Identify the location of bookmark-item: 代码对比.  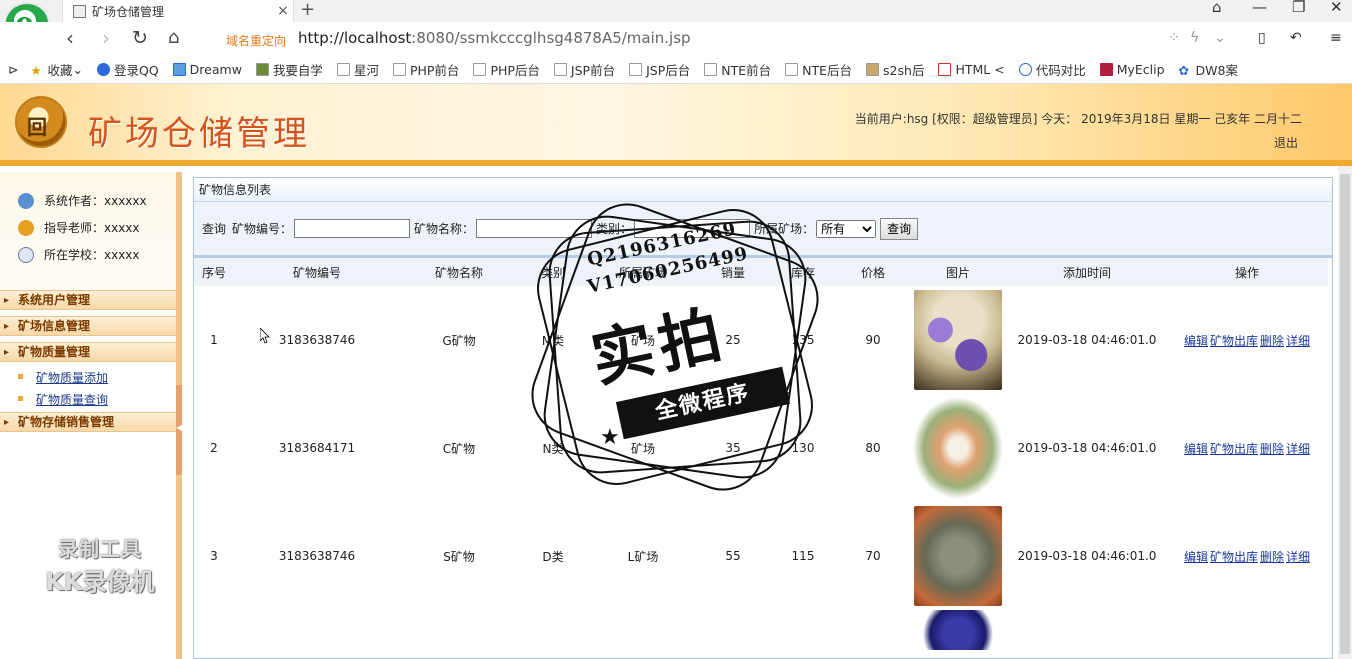
(1052, 69).